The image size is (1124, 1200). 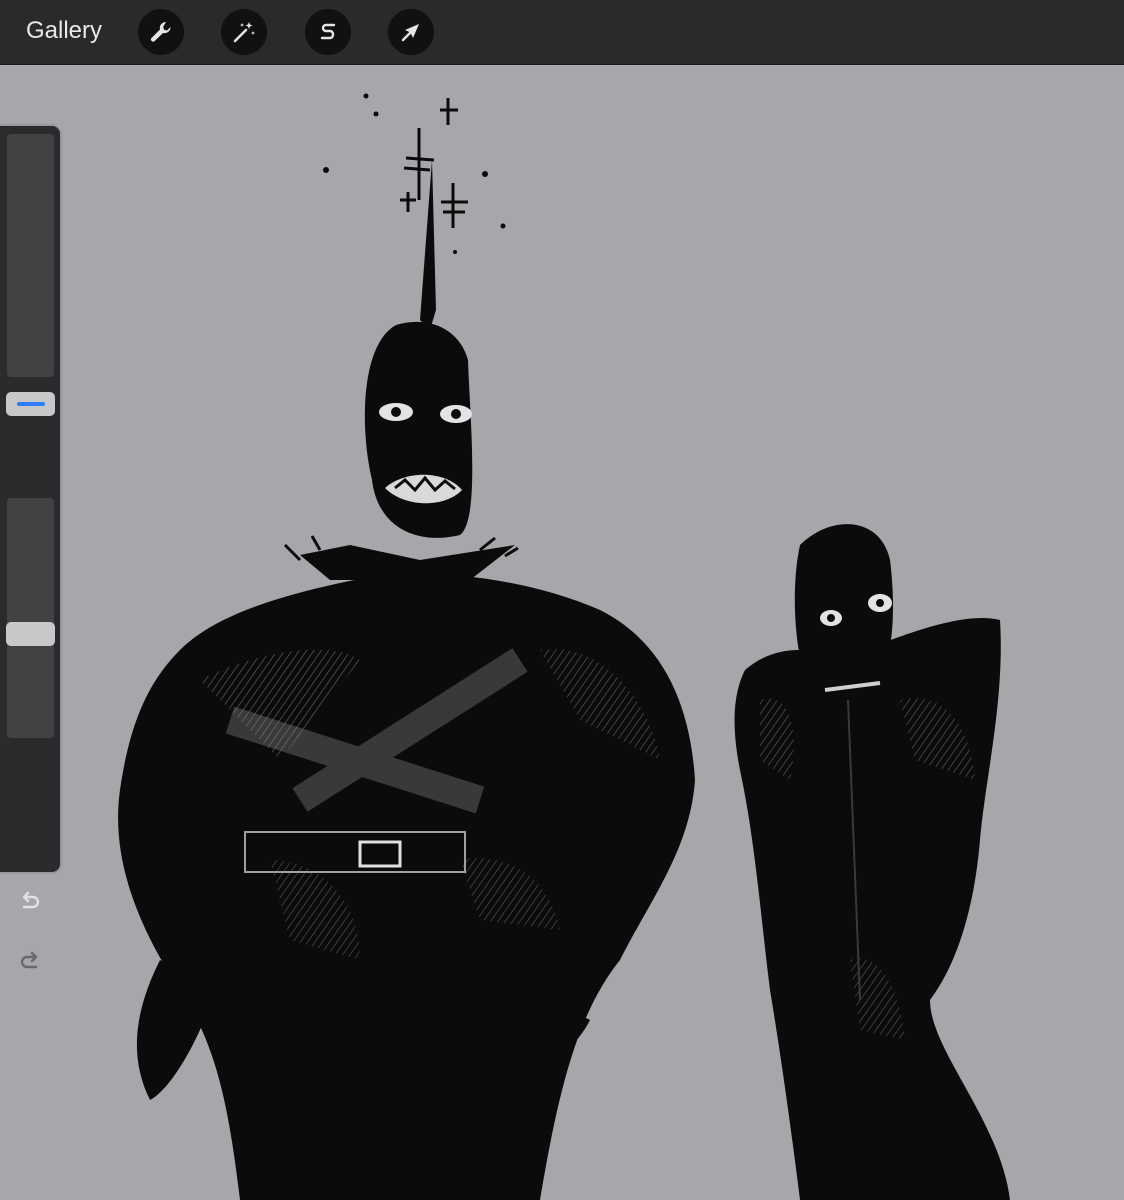 I want to click on arrow-cursor-icon, so click(x=410, y=33).